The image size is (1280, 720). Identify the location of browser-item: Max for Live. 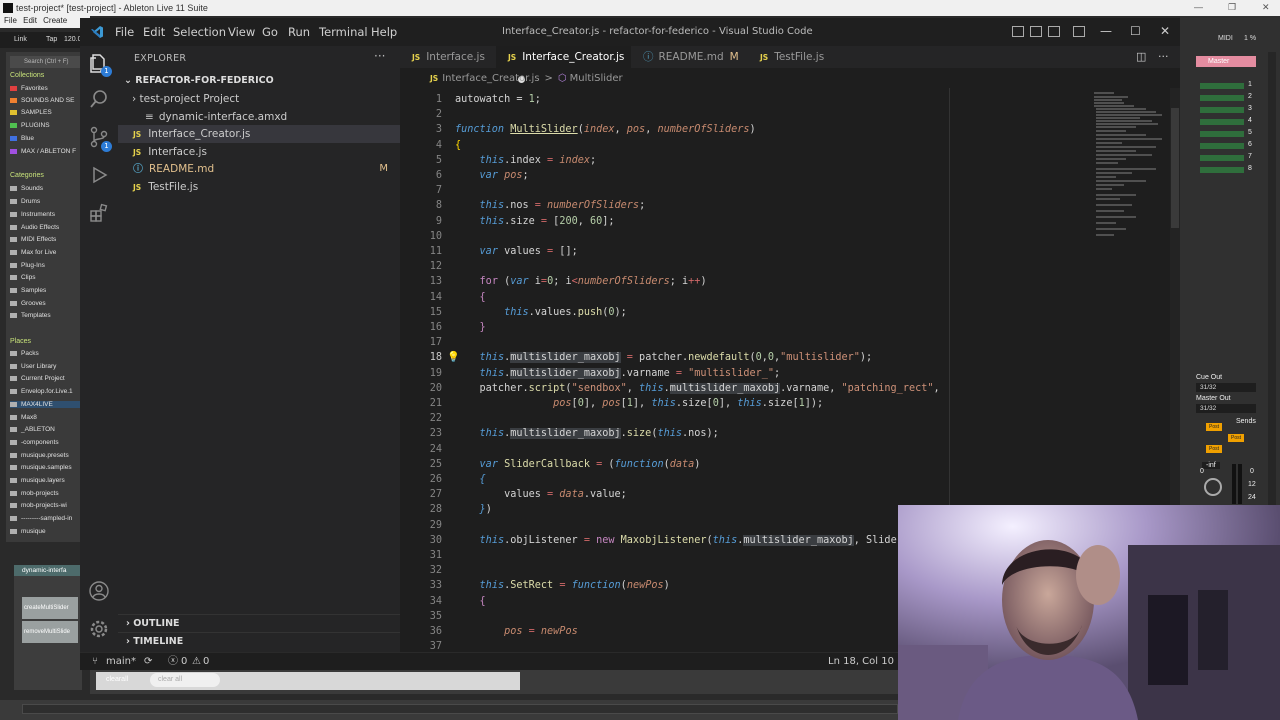
(33, 252).